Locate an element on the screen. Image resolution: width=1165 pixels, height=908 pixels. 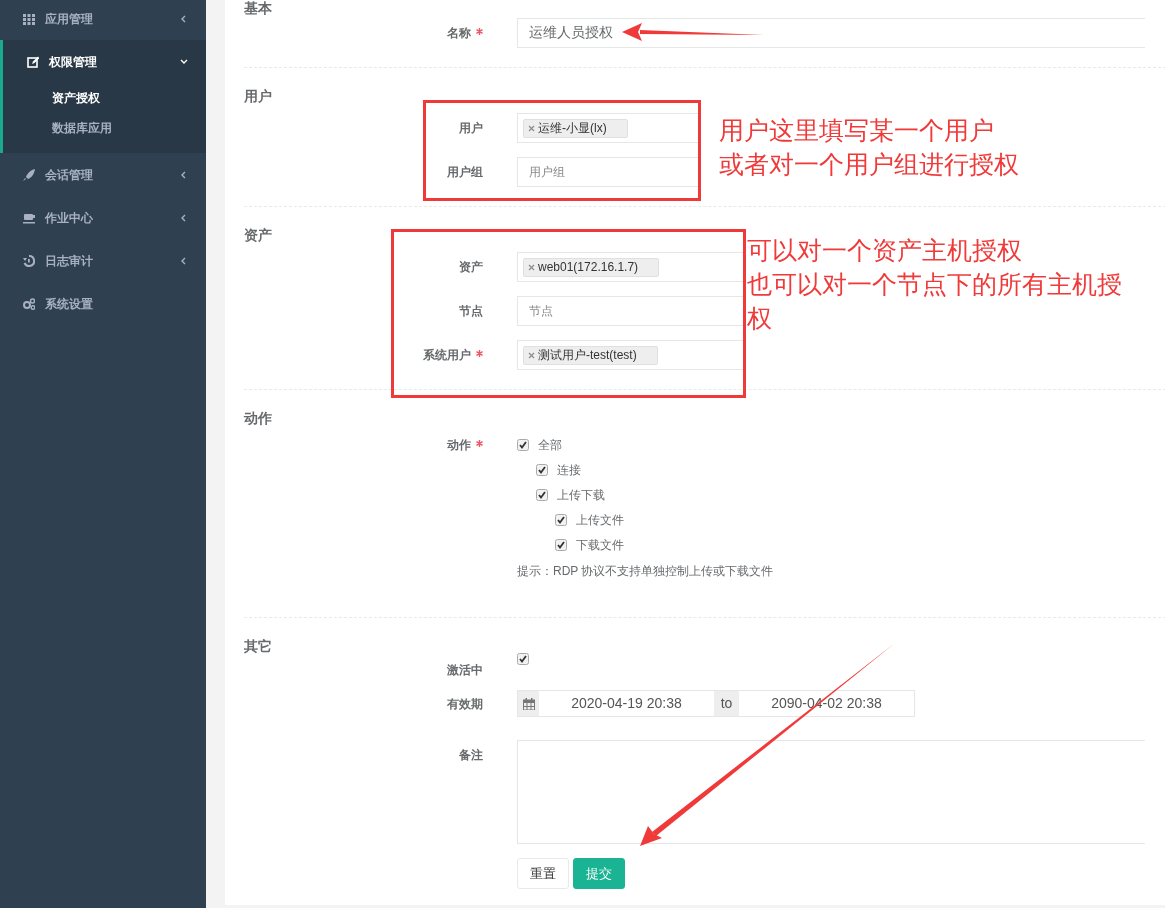
section-title: 其它 is located at coordinates (258, 646).